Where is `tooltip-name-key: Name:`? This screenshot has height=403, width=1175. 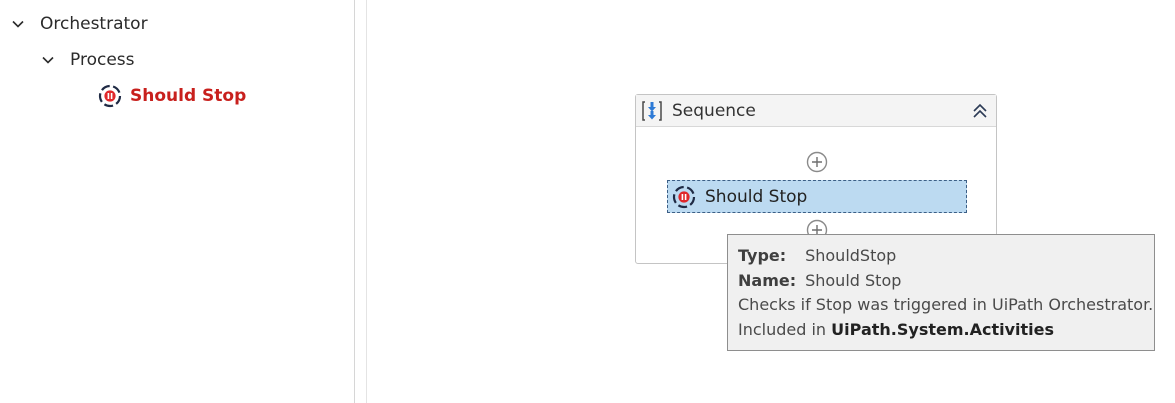 tooltip-name-key: Name: is located at coordinates (767, 280).